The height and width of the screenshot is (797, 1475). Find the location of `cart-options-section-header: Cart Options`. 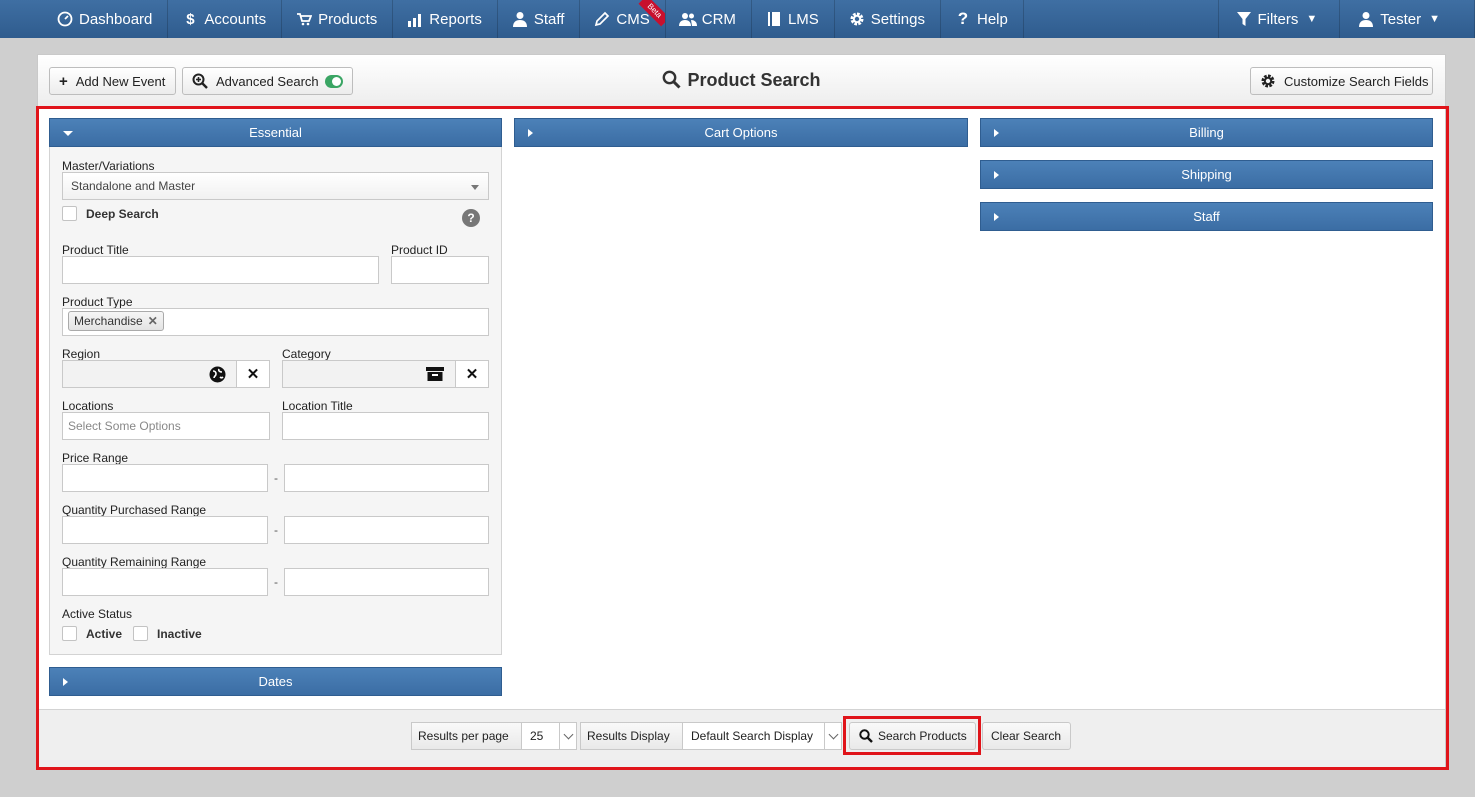

cart-options-section-header: Cart Options is located at coordinates (741, 132).